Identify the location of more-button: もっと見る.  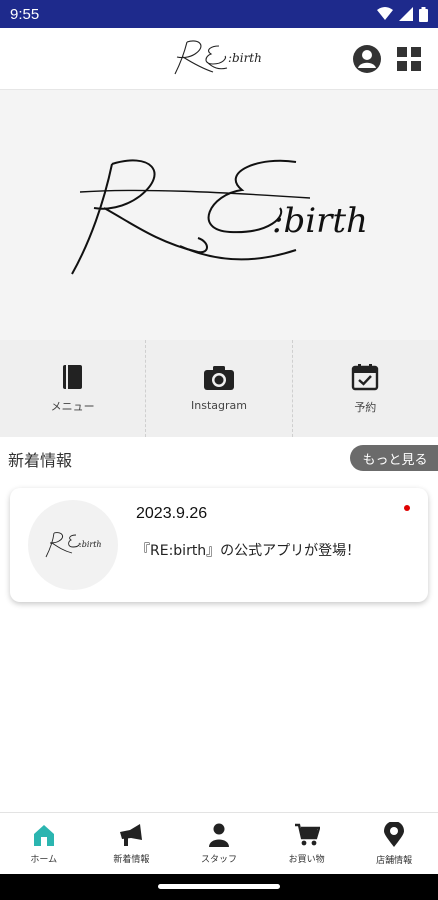
(394, 458).